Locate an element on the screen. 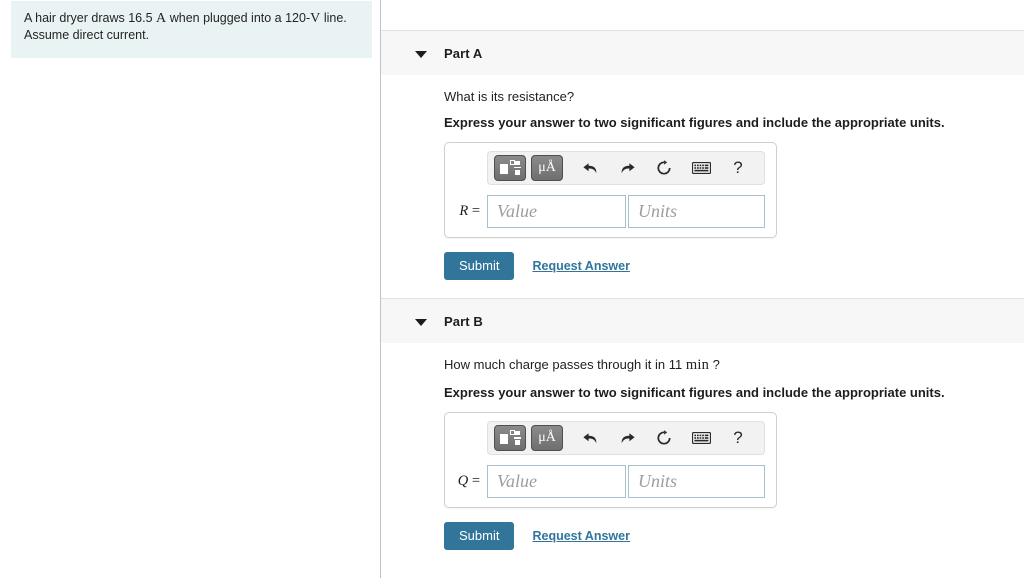 Image resolution: width=1024 pixels, height=579 pixels. value-input-b is located at coordinates (556, 482).